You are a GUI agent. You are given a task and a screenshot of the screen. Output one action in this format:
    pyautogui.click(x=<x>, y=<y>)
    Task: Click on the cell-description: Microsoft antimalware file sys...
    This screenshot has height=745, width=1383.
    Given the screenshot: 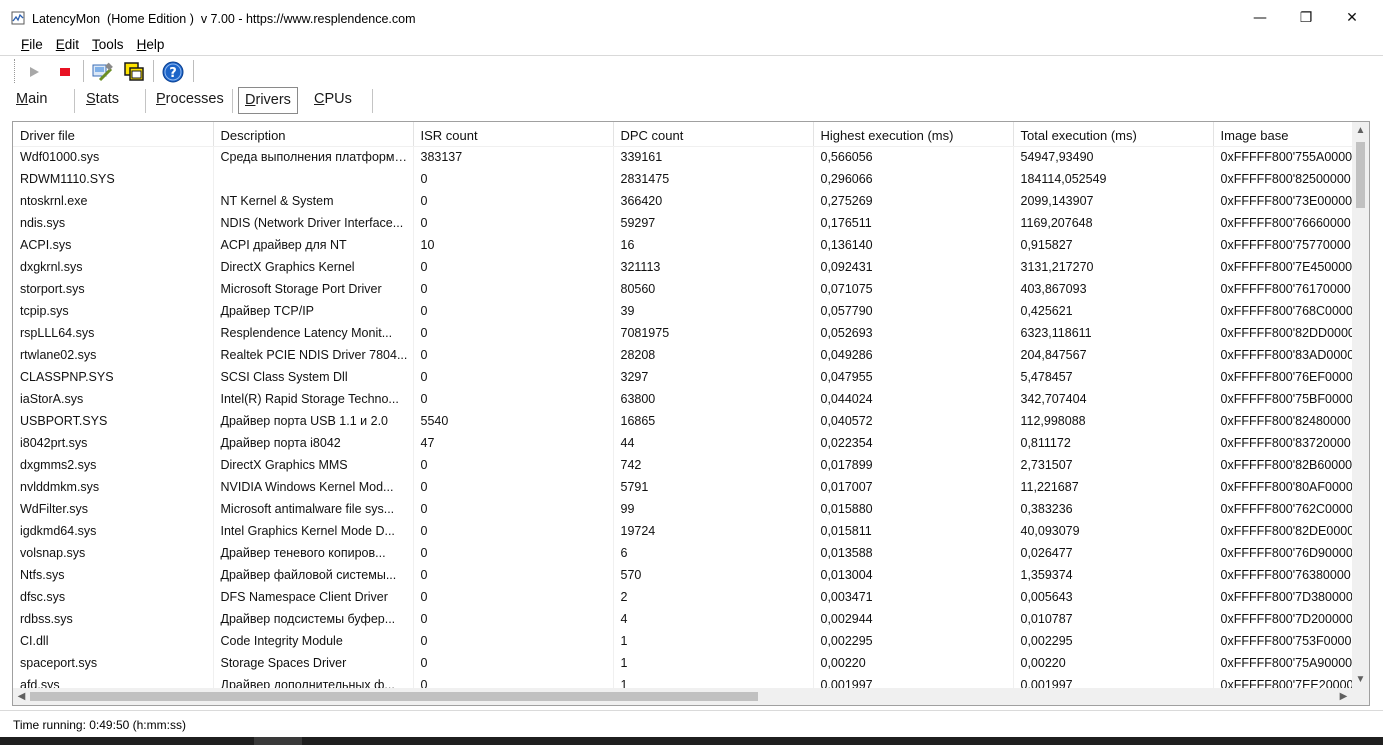 What is the action you would take?
    pyautogui.click(x=313, y=509)
    